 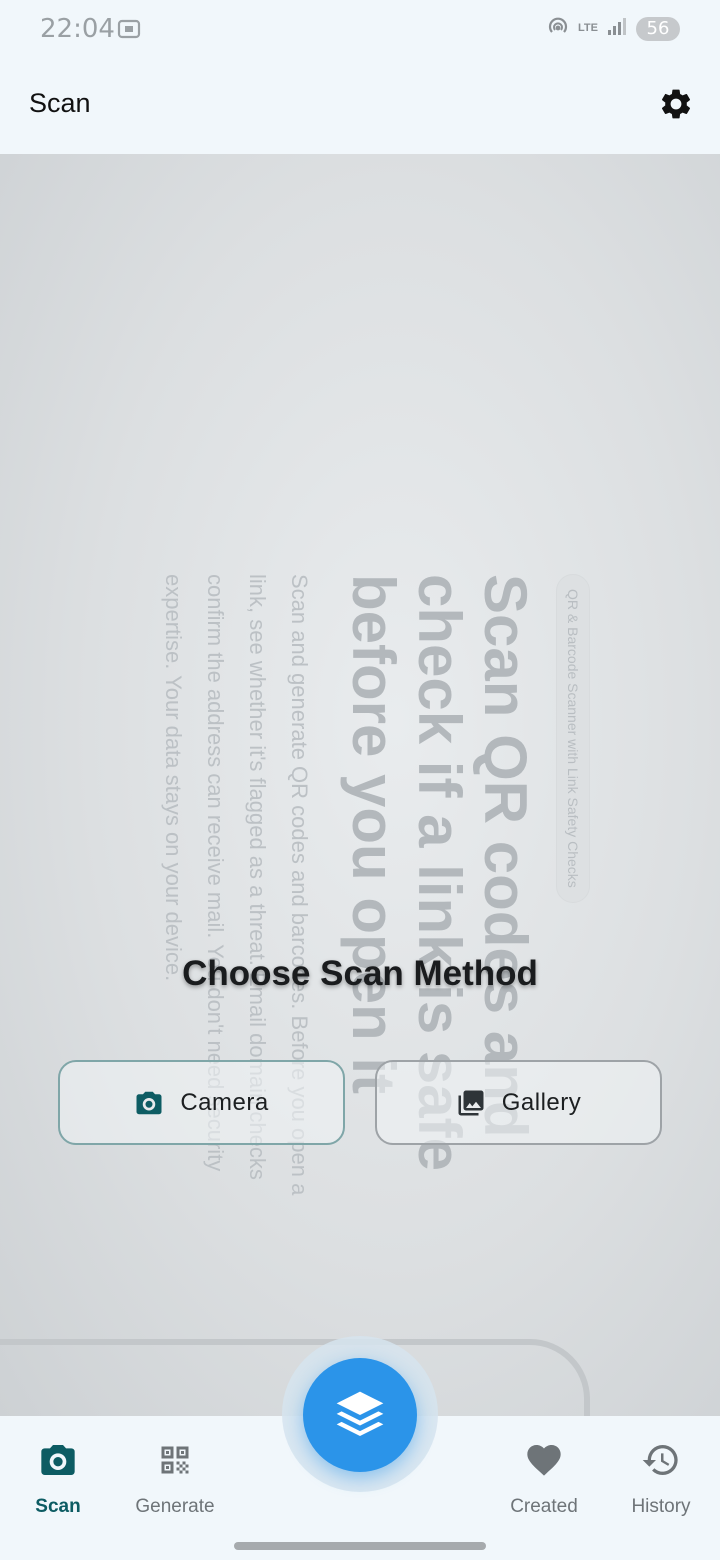 I want to click on layers-fab-button, so click(x=360, y=1415).